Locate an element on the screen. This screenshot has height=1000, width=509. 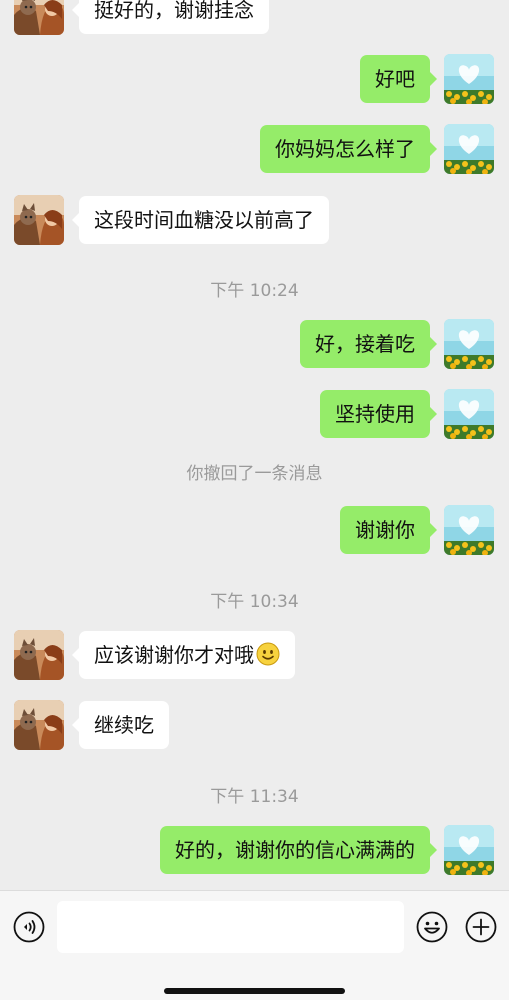
recall-notice: 你撤回了一条消息 is located at coordinates (254, 474).